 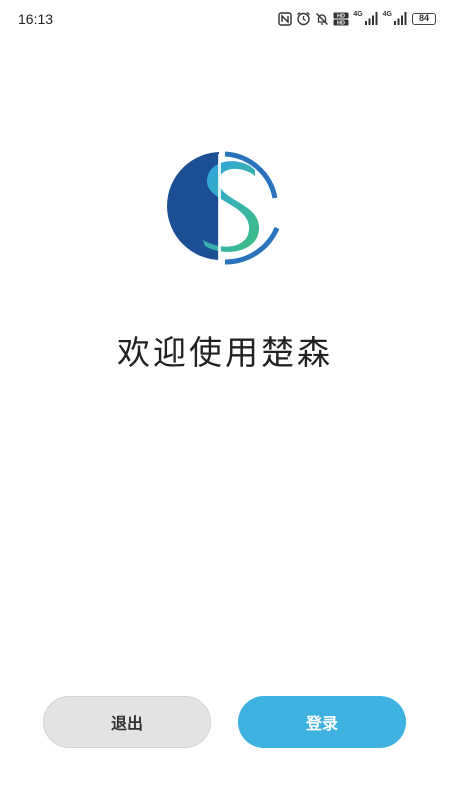 I want to click on alarm-icon, so click(x=304, y=18).